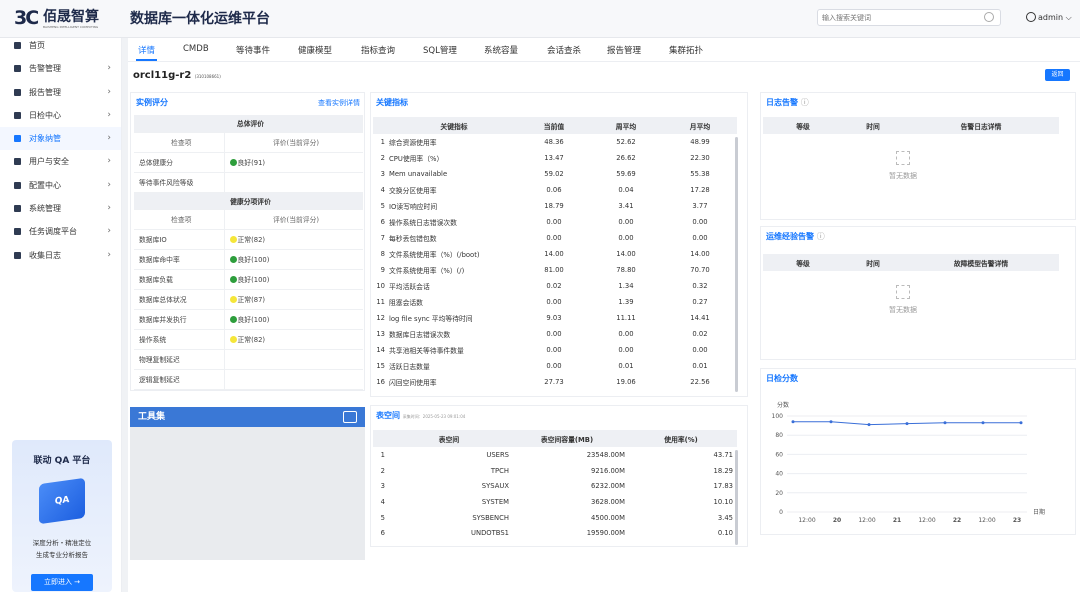 The image size is (1080, 592). What do you see at coordinates (806, 520) in the screenshot?
I see `x-tick-label: 12:00` at bounding box center [806, 520].